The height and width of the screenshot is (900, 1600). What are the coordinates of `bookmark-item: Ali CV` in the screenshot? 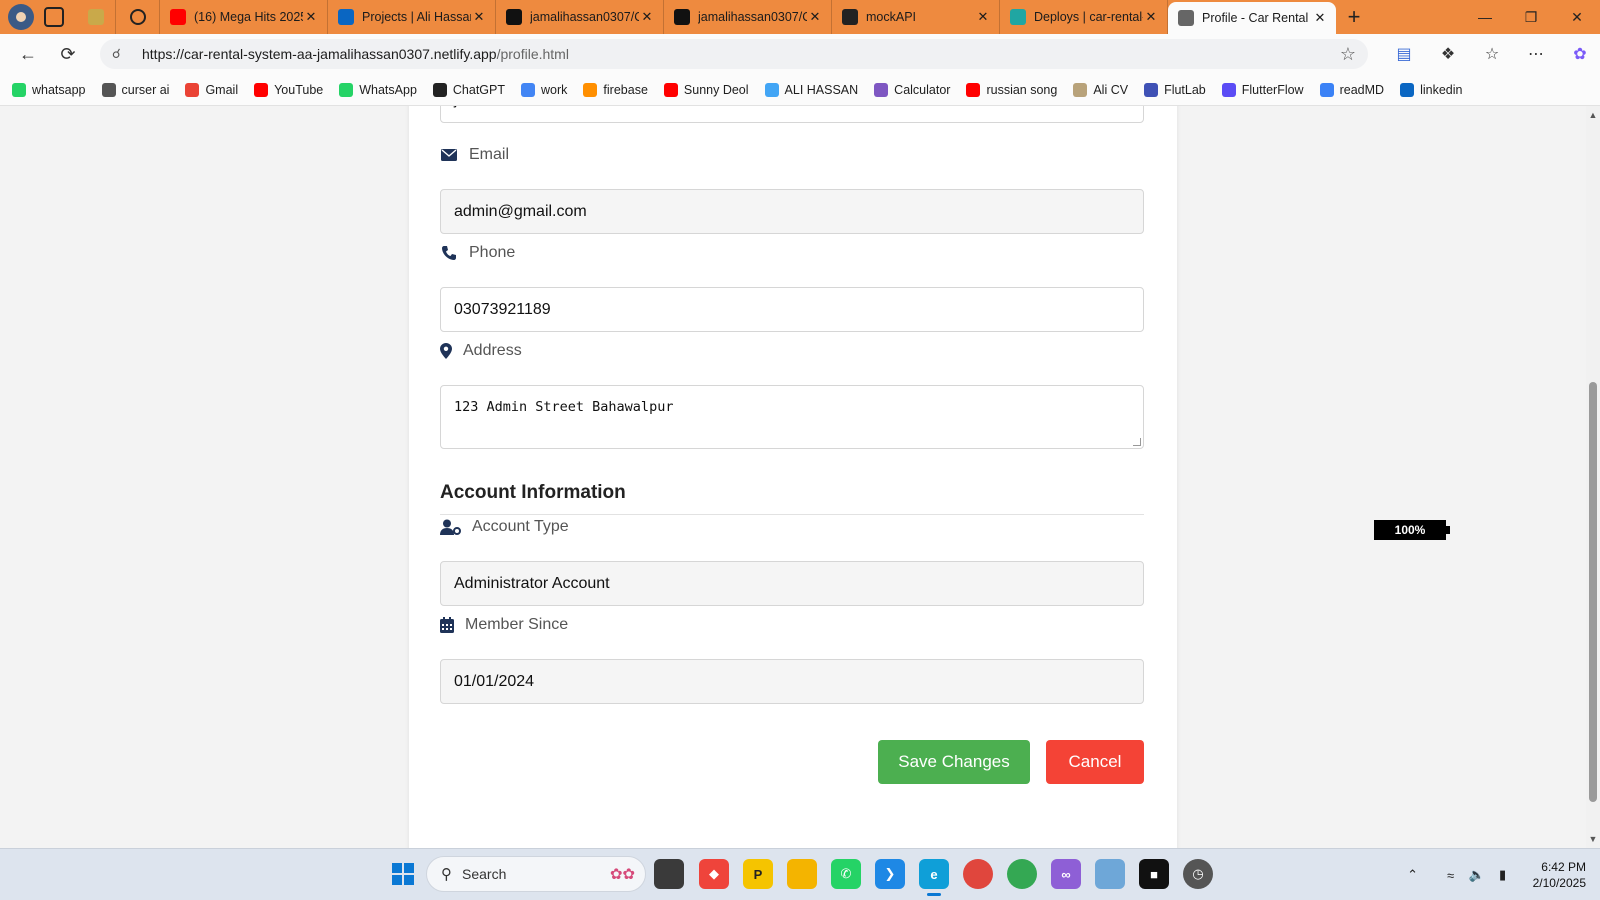 It's located at (1101, 89).